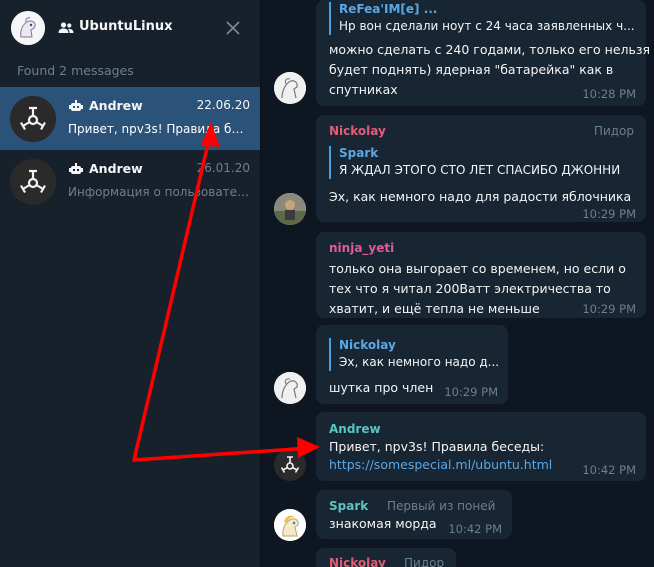 The width and height of the screenshot is (654, 567). I want to click on quote-sender: Nickolay, so click(367, 345).